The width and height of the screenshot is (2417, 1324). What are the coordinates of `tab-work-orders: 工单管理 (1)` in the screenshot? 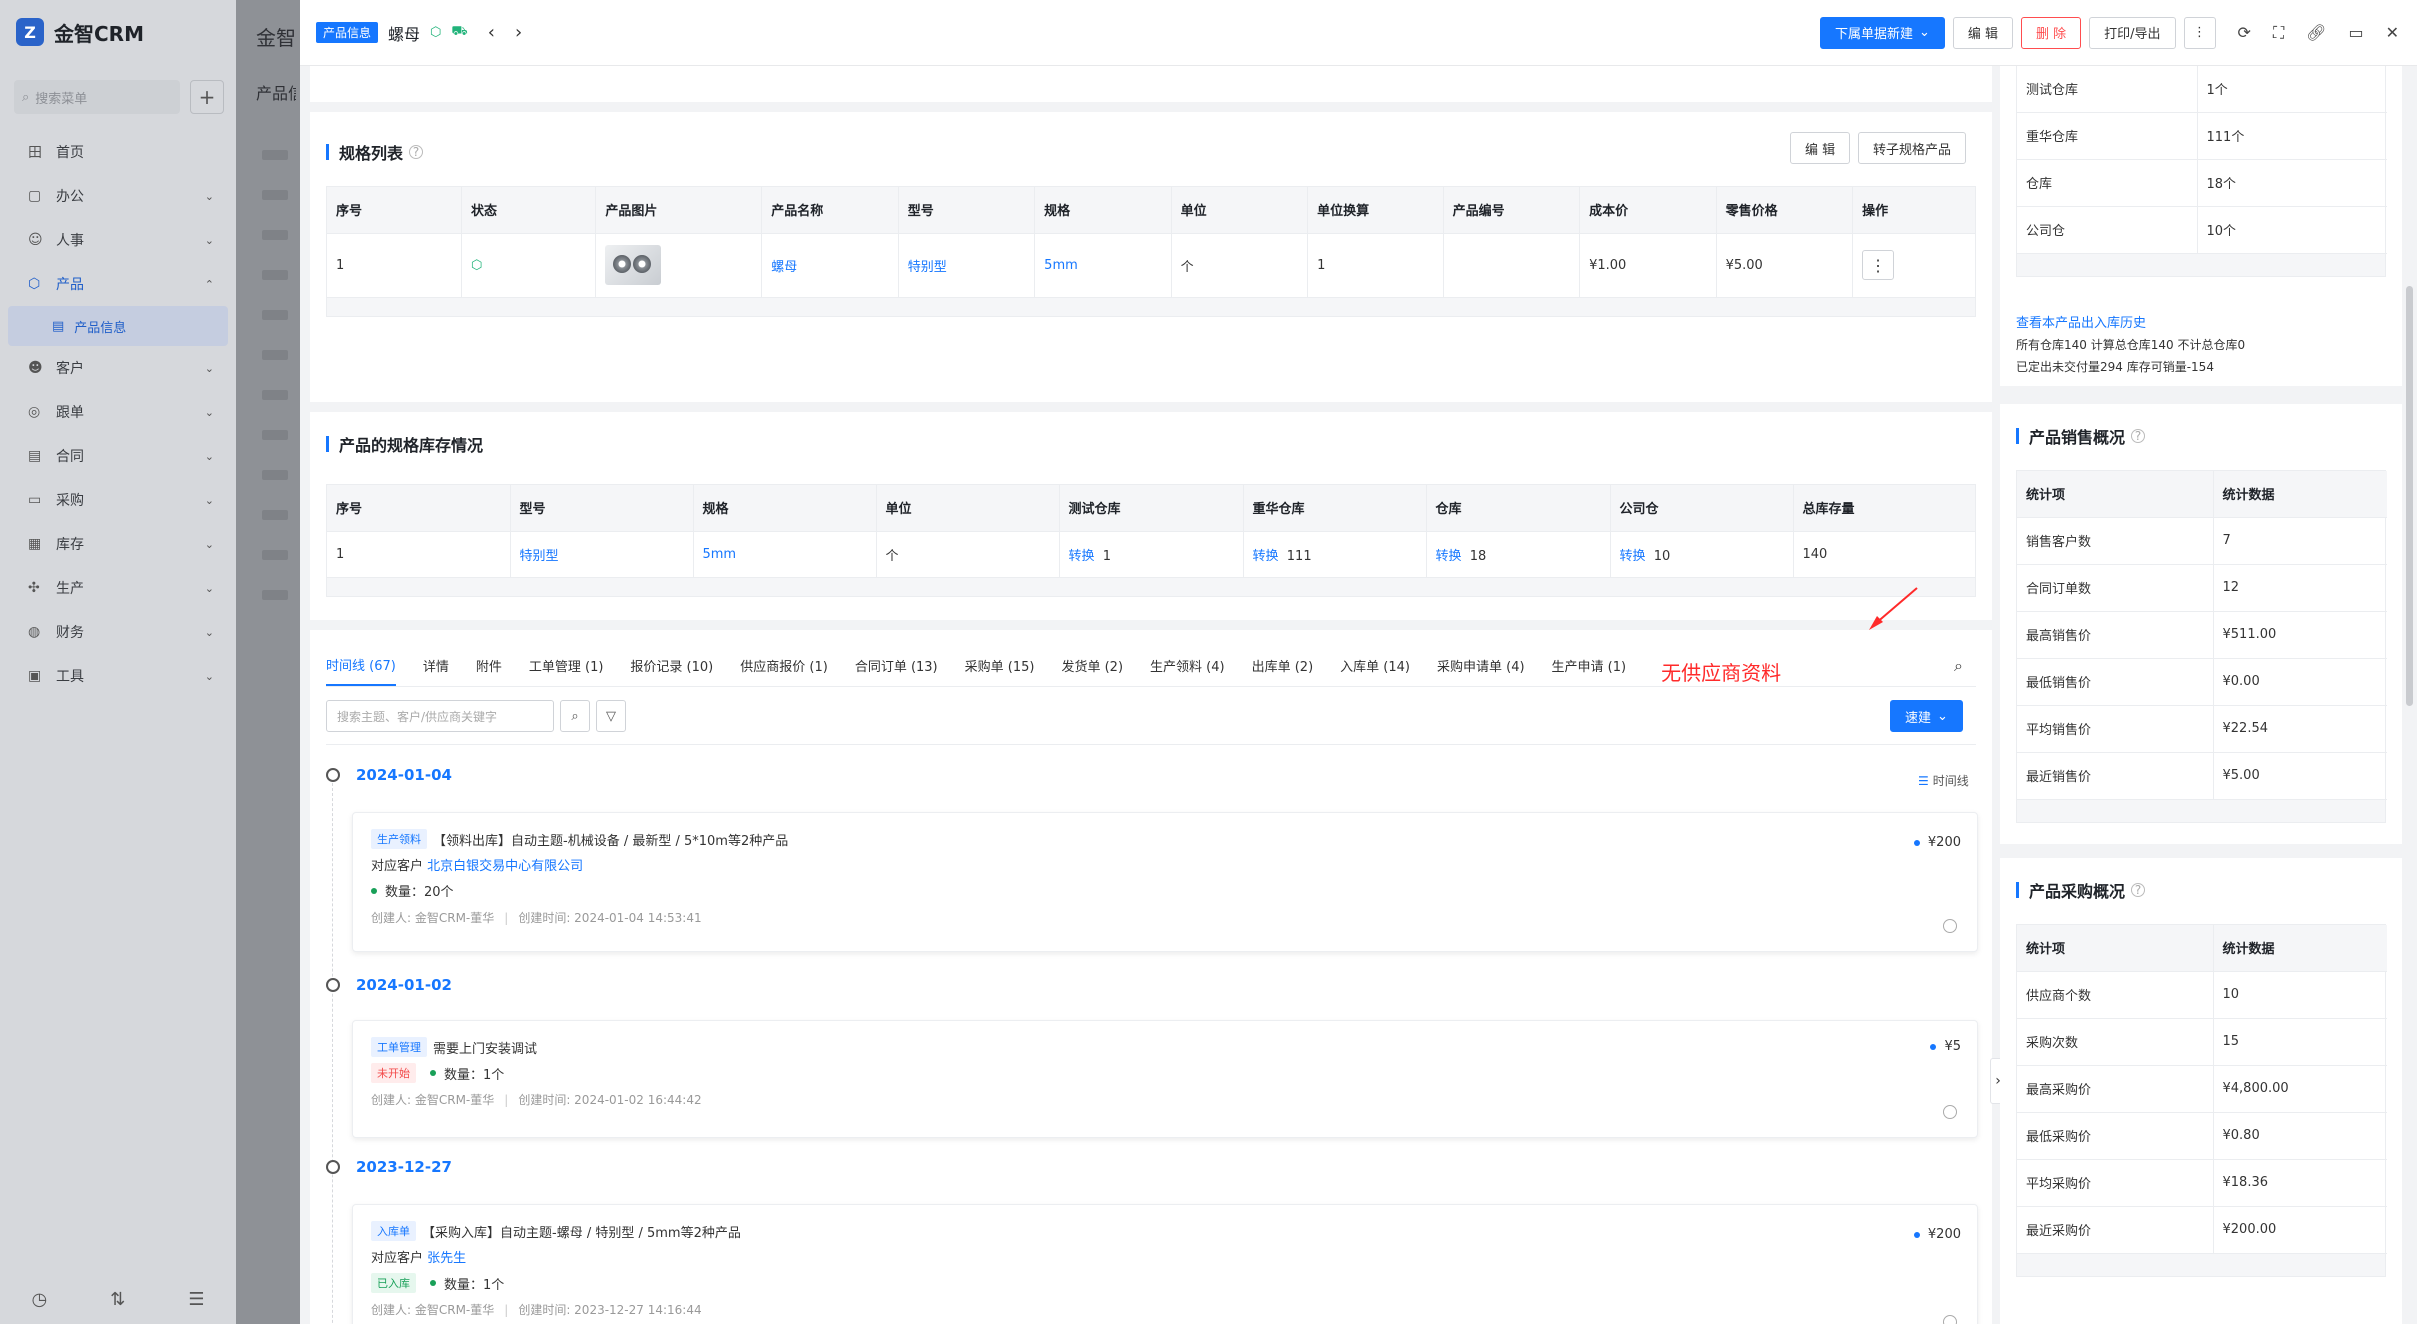 It's located at (566, 665).